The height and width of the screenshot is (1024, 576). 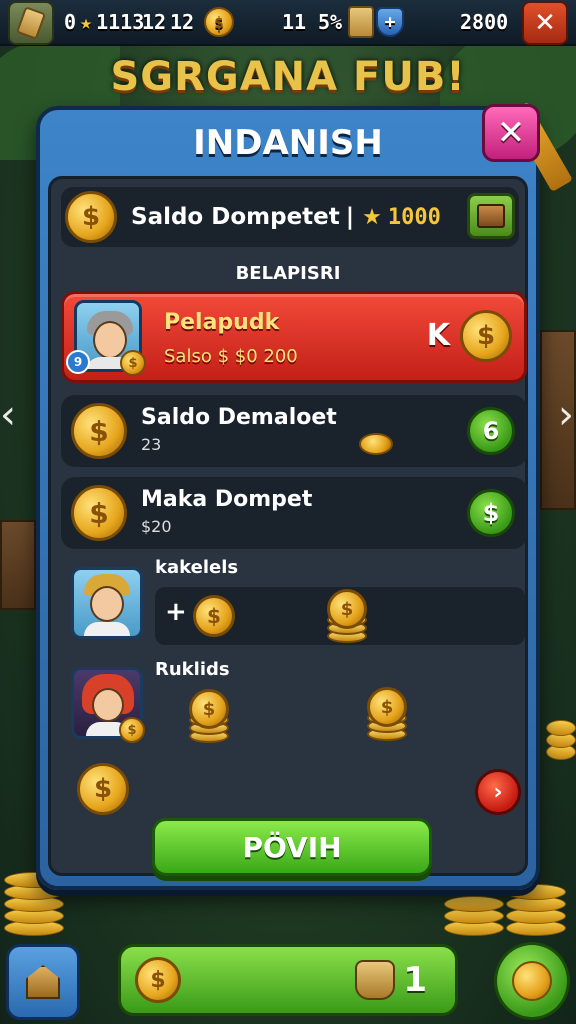 What do you see at coordinates (104, 22) in the screenshot?
I see `level-stat: 0 ★ 1113` at bounding box center [104, 22].